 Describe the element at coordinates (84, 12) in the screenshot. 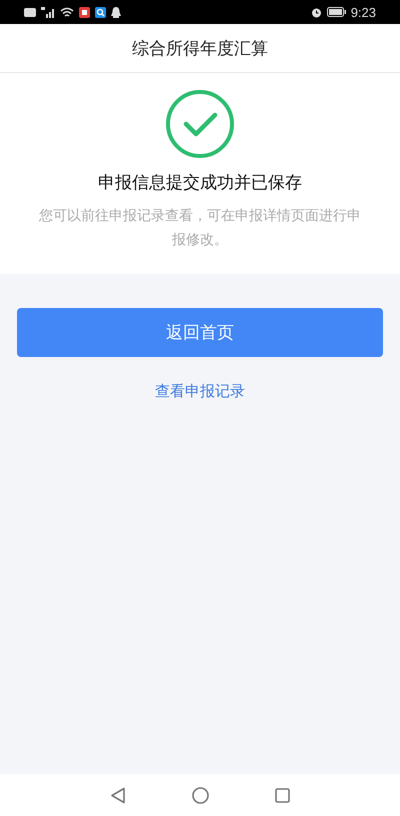

I see `app-icon` at that location.